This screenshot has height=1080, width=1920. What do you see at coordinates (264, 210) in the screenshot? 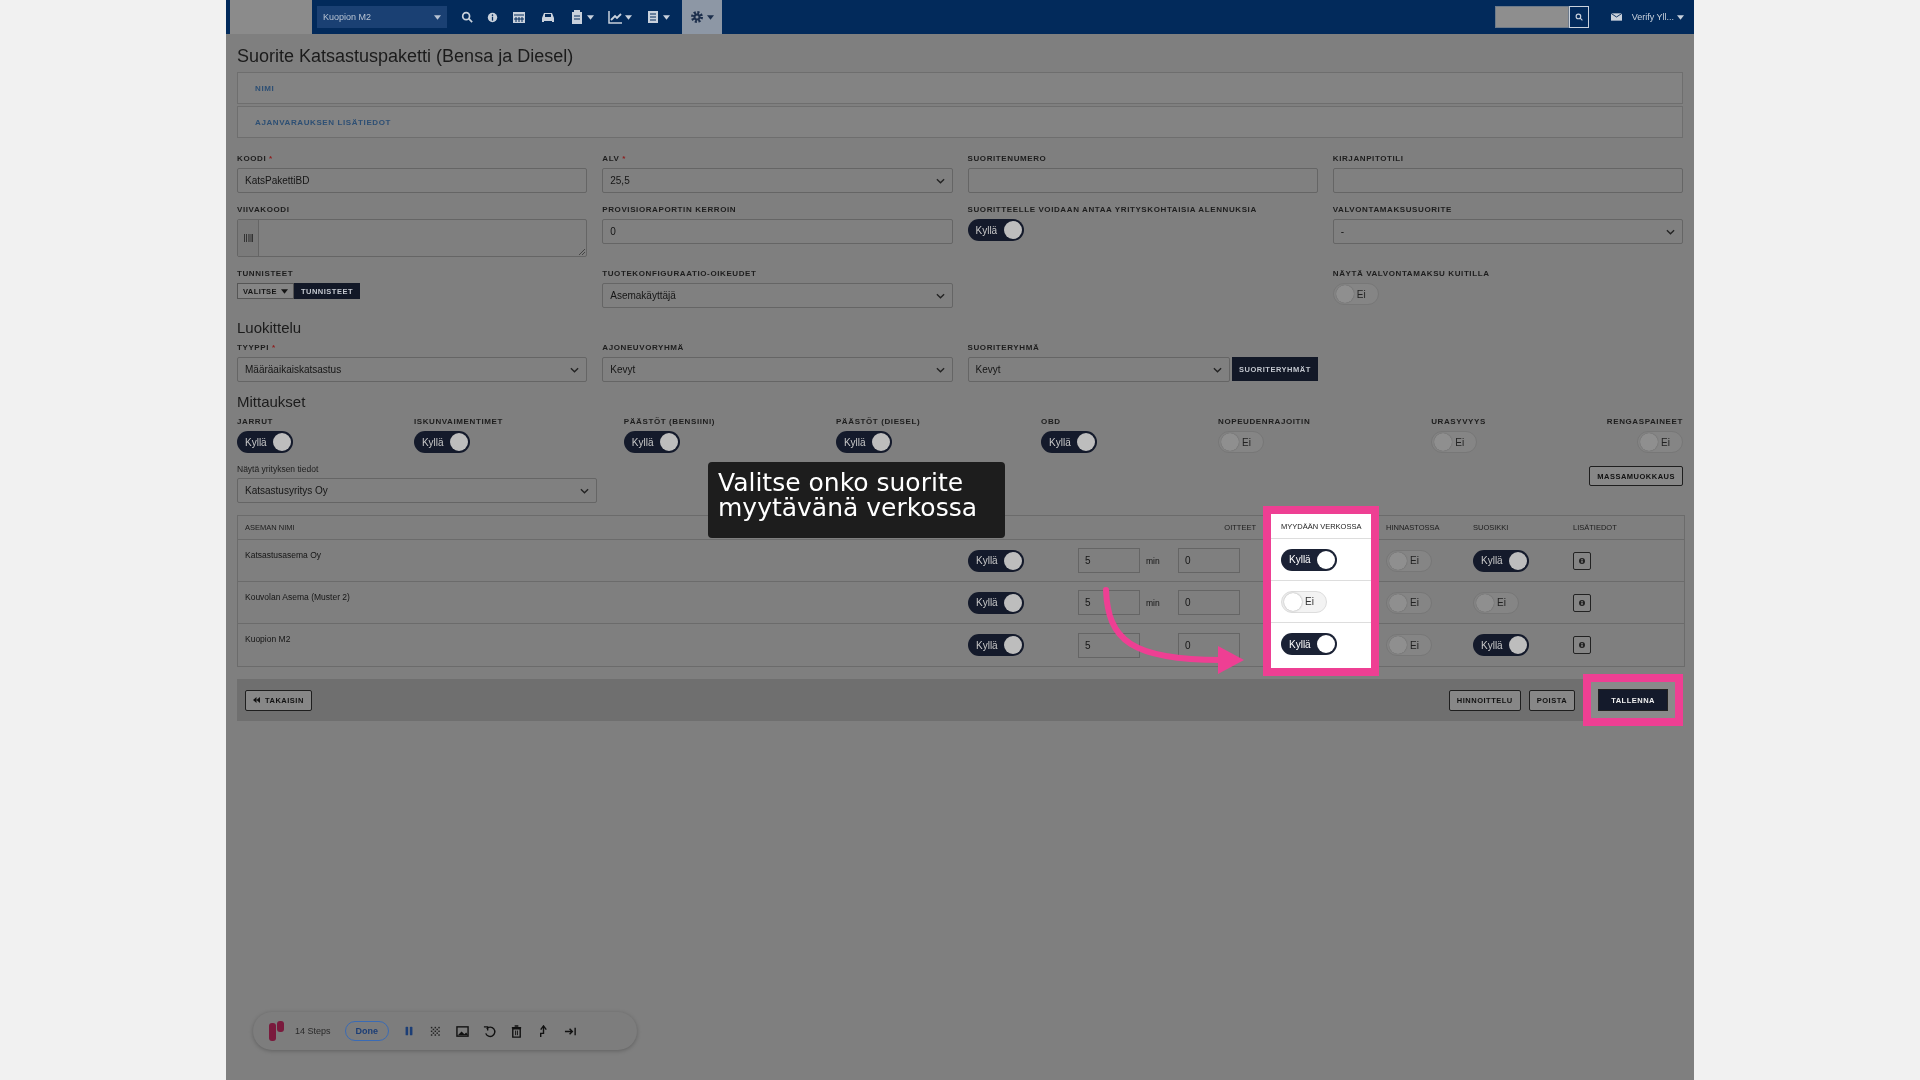
I see `field-label: VIIVAKOODI` at bounding box center [264, 210].